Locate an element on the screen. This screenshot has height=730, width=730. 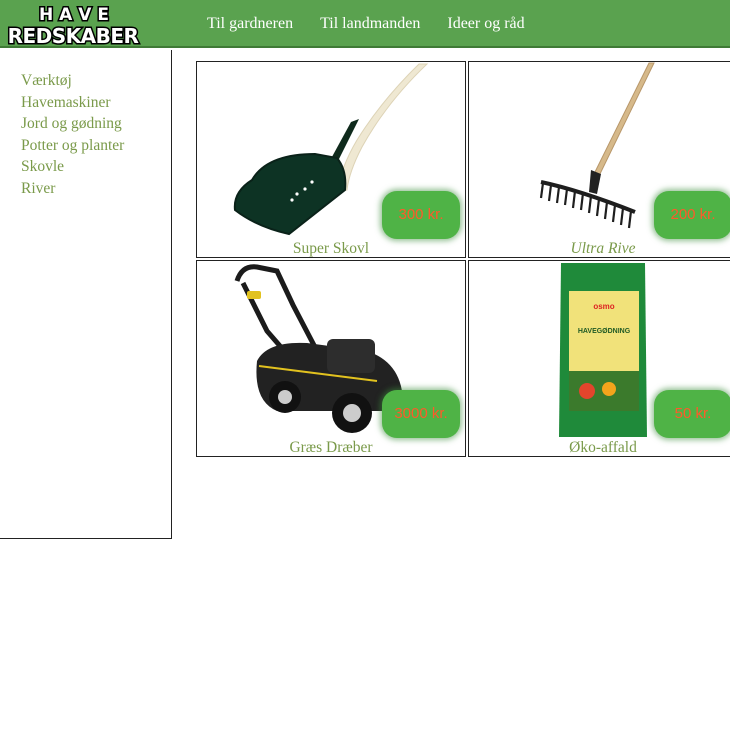
price-badge: 50 kr. is located at coordinates (692, 414).